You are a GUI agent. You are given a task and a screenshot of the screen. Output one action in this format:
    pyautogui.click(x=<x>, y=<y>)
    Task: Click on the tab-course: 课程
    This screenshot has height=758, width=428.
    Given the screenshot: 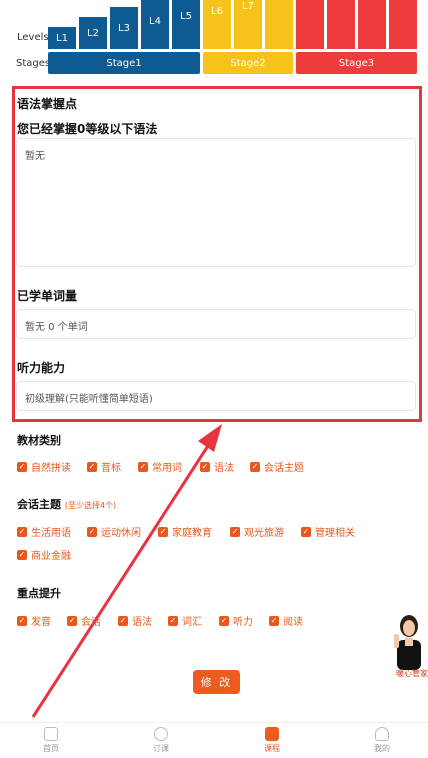 What is the action you would take?
    pyautogui.click(x=272, y=740)
    